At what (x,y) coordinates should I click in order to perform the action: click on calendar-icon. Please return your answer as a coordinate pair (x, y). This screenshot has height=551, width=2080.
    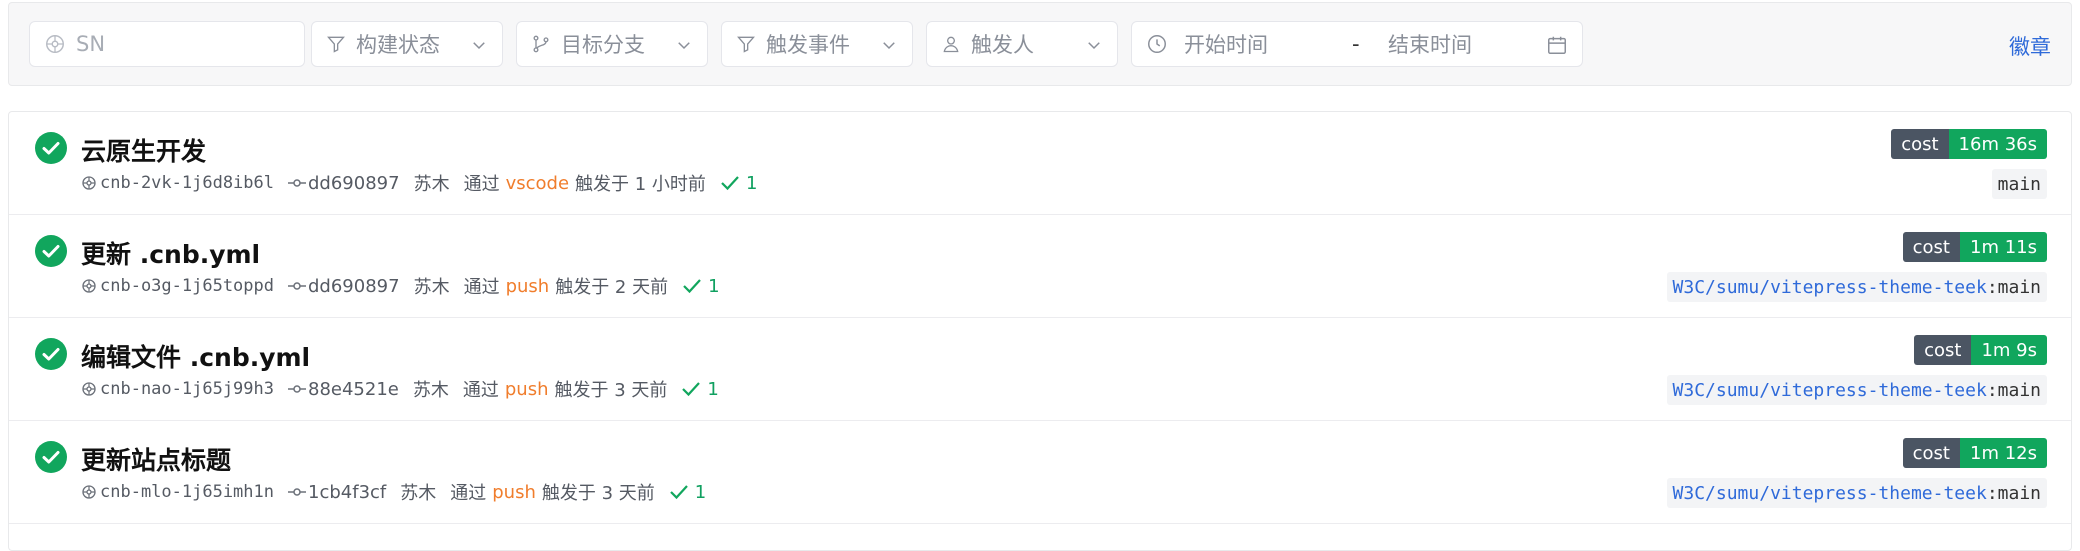
    Looking at the image, I should click on (1557, 45).